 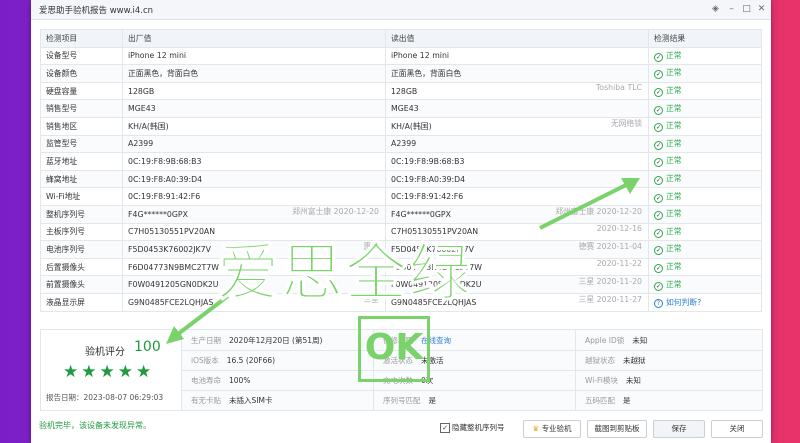 What do you see at coordinates (584, 206) in the screenshot?
I see `arrow-to-results` at bounding box center [584, 206].